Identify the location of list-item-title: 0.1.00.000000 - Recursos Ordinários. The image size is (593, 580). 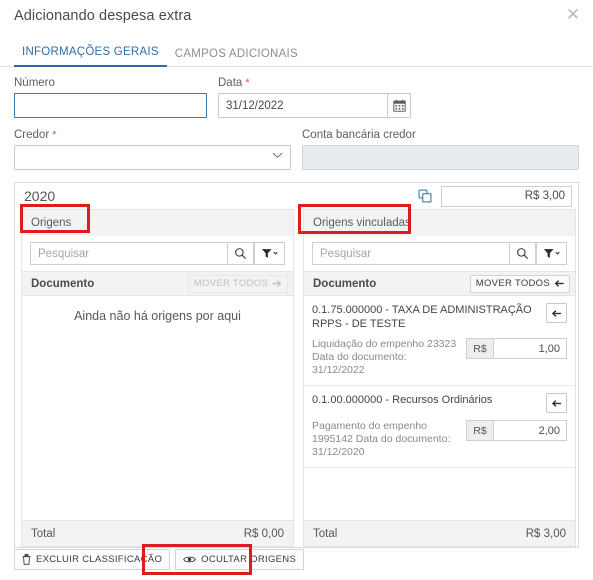
(402, 400).